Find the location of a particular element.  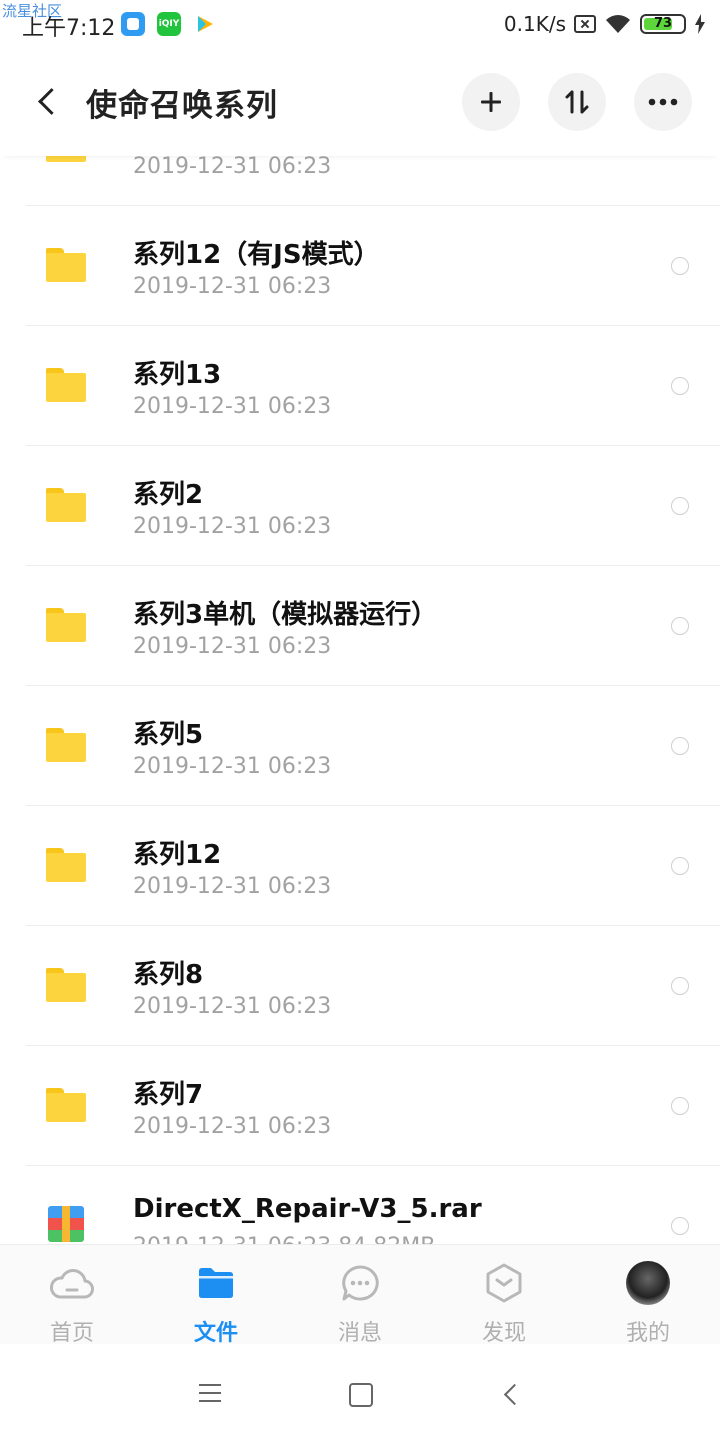

tab-messages: 消息 is located at coordinates (360, 1295).